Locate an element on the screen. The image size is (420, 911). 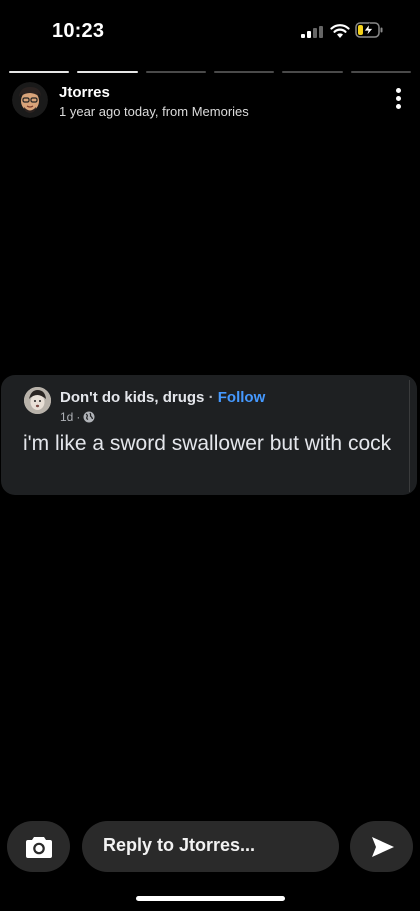
cellular-signal-icon is located at coordinates (312, 32).